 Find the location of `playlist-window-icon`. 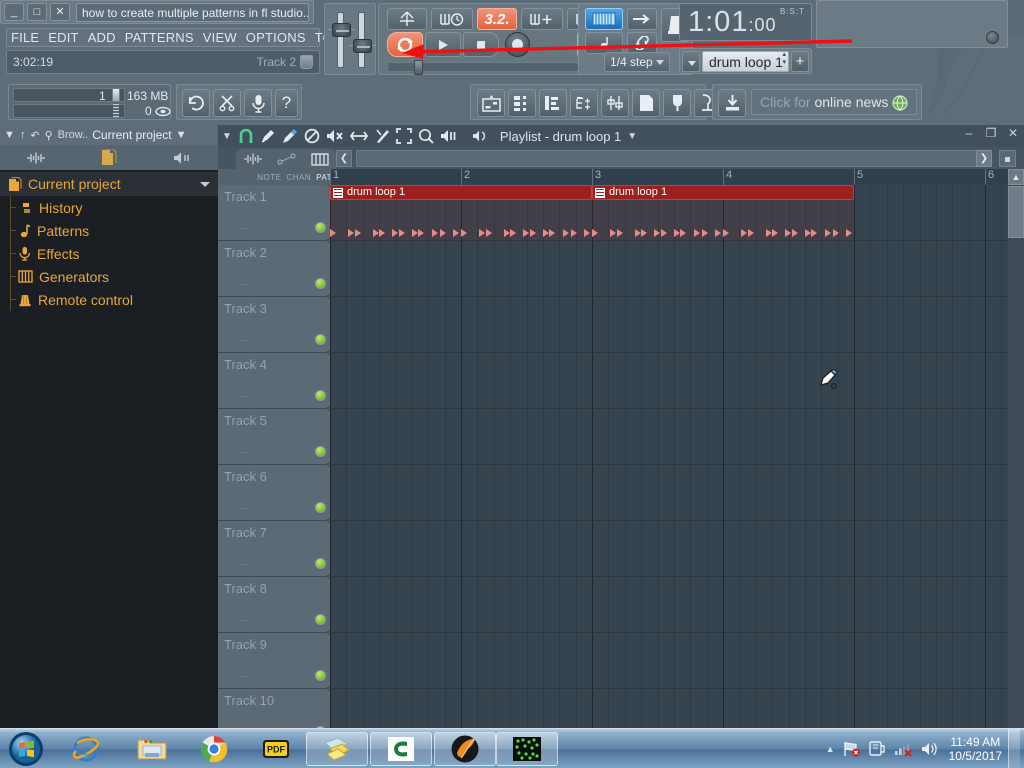

playlist-window-icon is located at coordinates (491, 103).